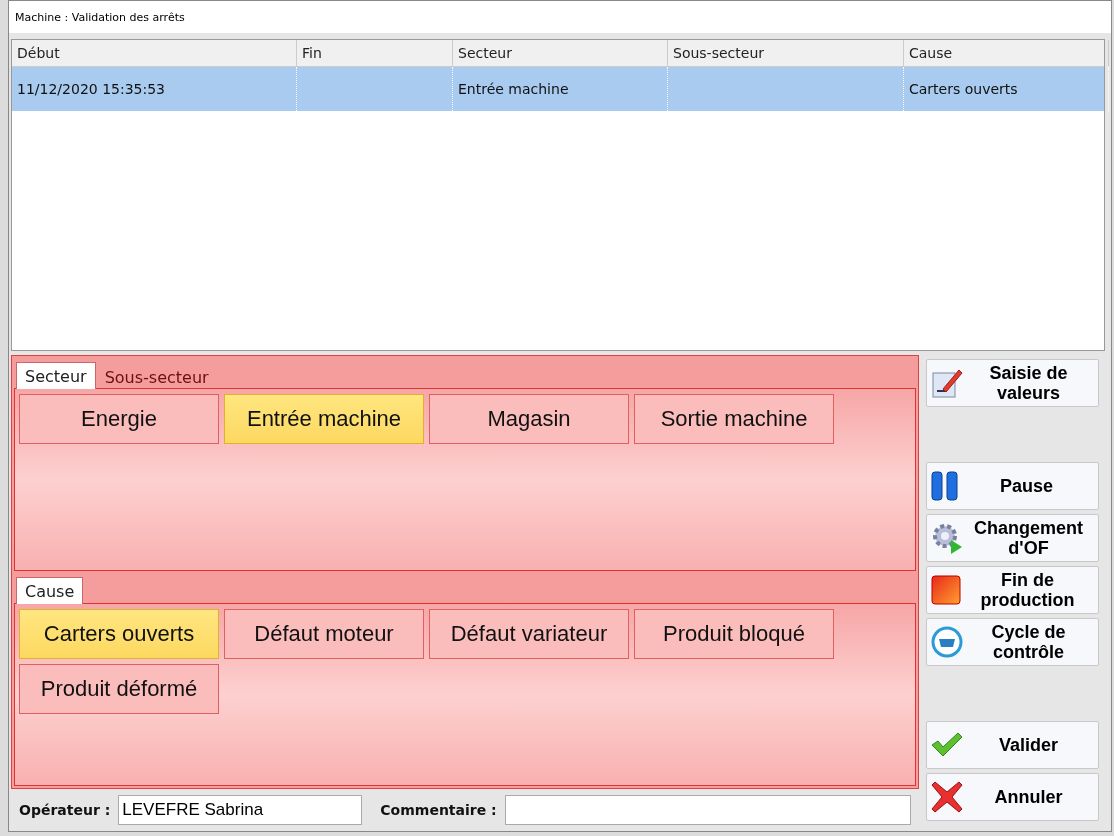 The height and width of the screenshot is (836, 1114). Describe the element at coordinates (734, 634) in the screenshot. I see `option-button: Produit bloqué` at that location.